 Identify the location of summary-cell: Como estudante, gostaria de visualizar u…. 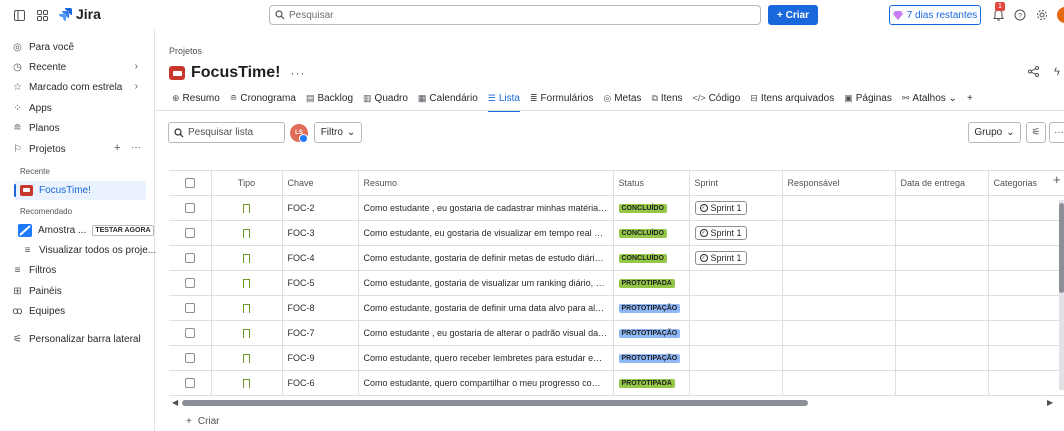
(486, 283).